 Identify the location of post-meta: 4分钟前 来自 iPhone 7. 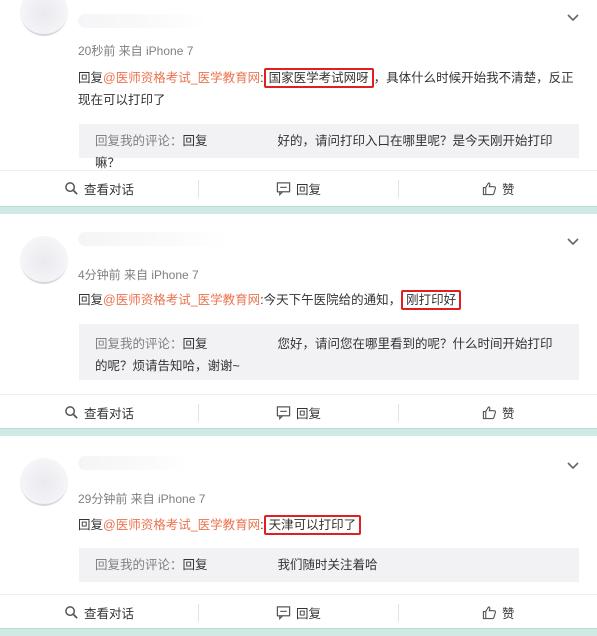
(138, 275).